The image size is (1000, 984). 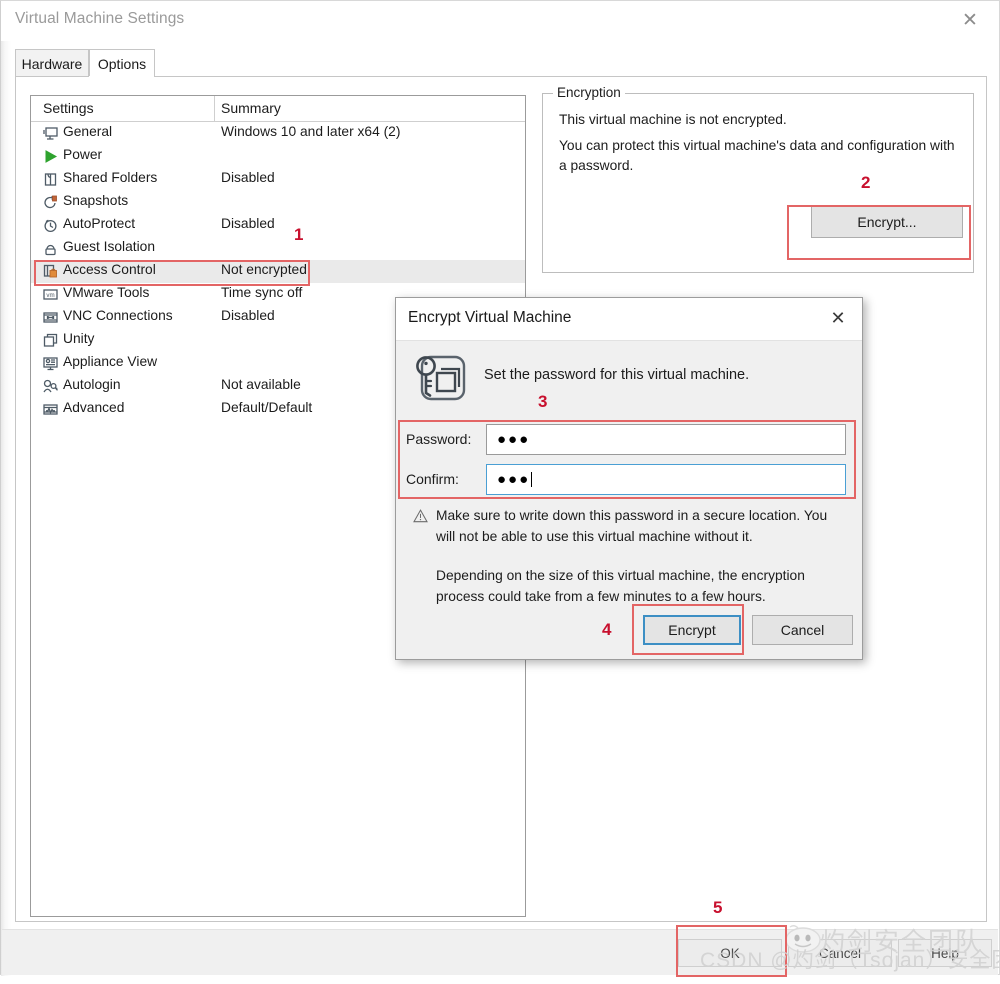 I want to click on tabstrip: Hardware Options, so click(x=501, y=63).